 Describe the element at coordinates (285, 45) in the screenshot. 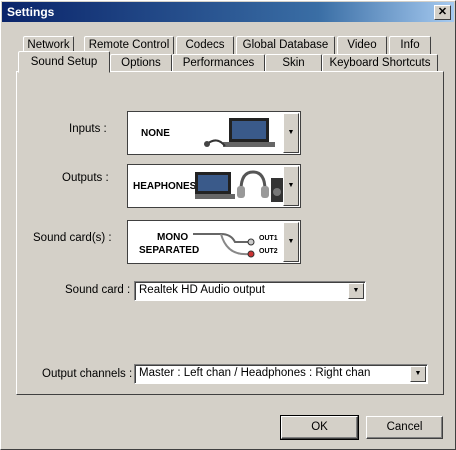

I see `tab-global-database: Global Database` at that location.